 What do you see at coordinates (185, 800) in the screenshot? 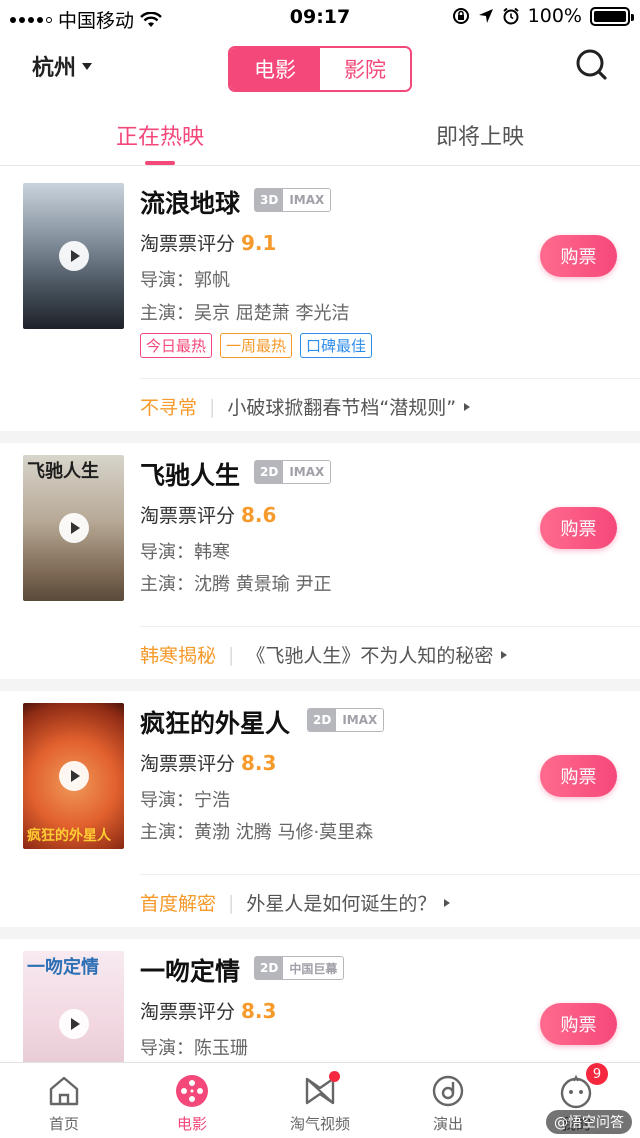
I see `director: 导演：宁浩` at bounding box center [185, 800].